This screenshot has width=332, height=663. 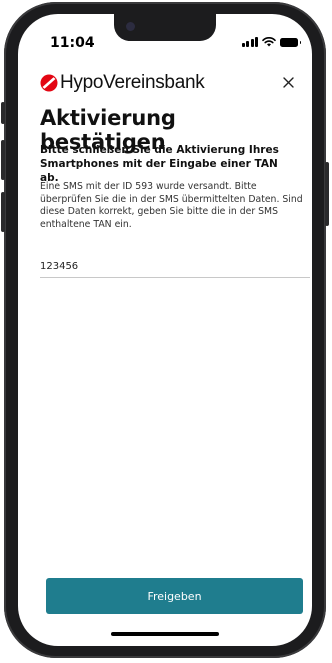 What do you see at coordinates (3, 212) in the screenshot?
I see `volume-down-button` at bounding box center [3, 212].